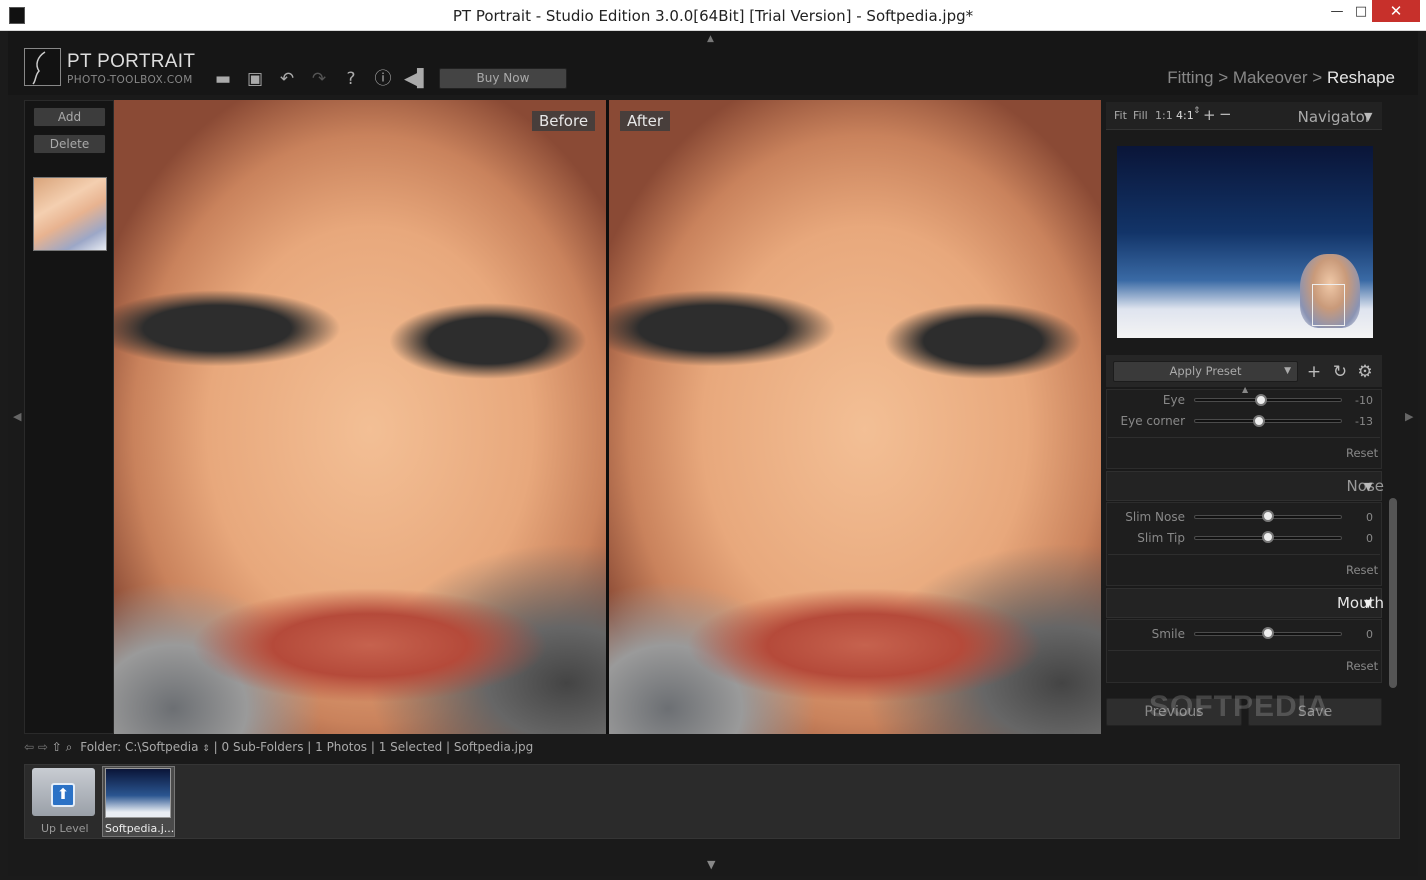 The height and width of the screenshot is (880, 1426). What do you see at coordinates (1173, 400) in the screenshot?
I see `eye-label: Eye` at bounding box center [1173, 400].